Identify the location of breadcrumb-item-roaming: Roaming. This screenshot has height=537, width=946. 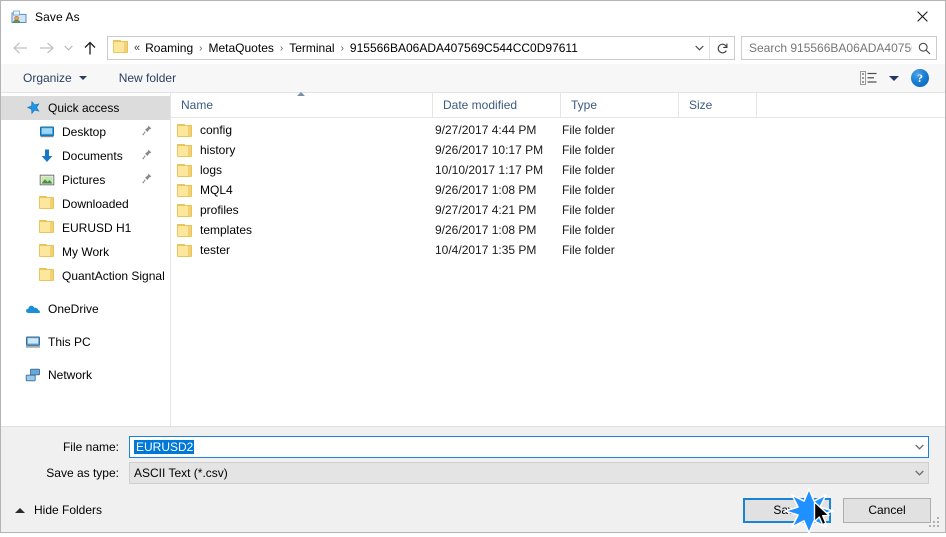
(169, 48).